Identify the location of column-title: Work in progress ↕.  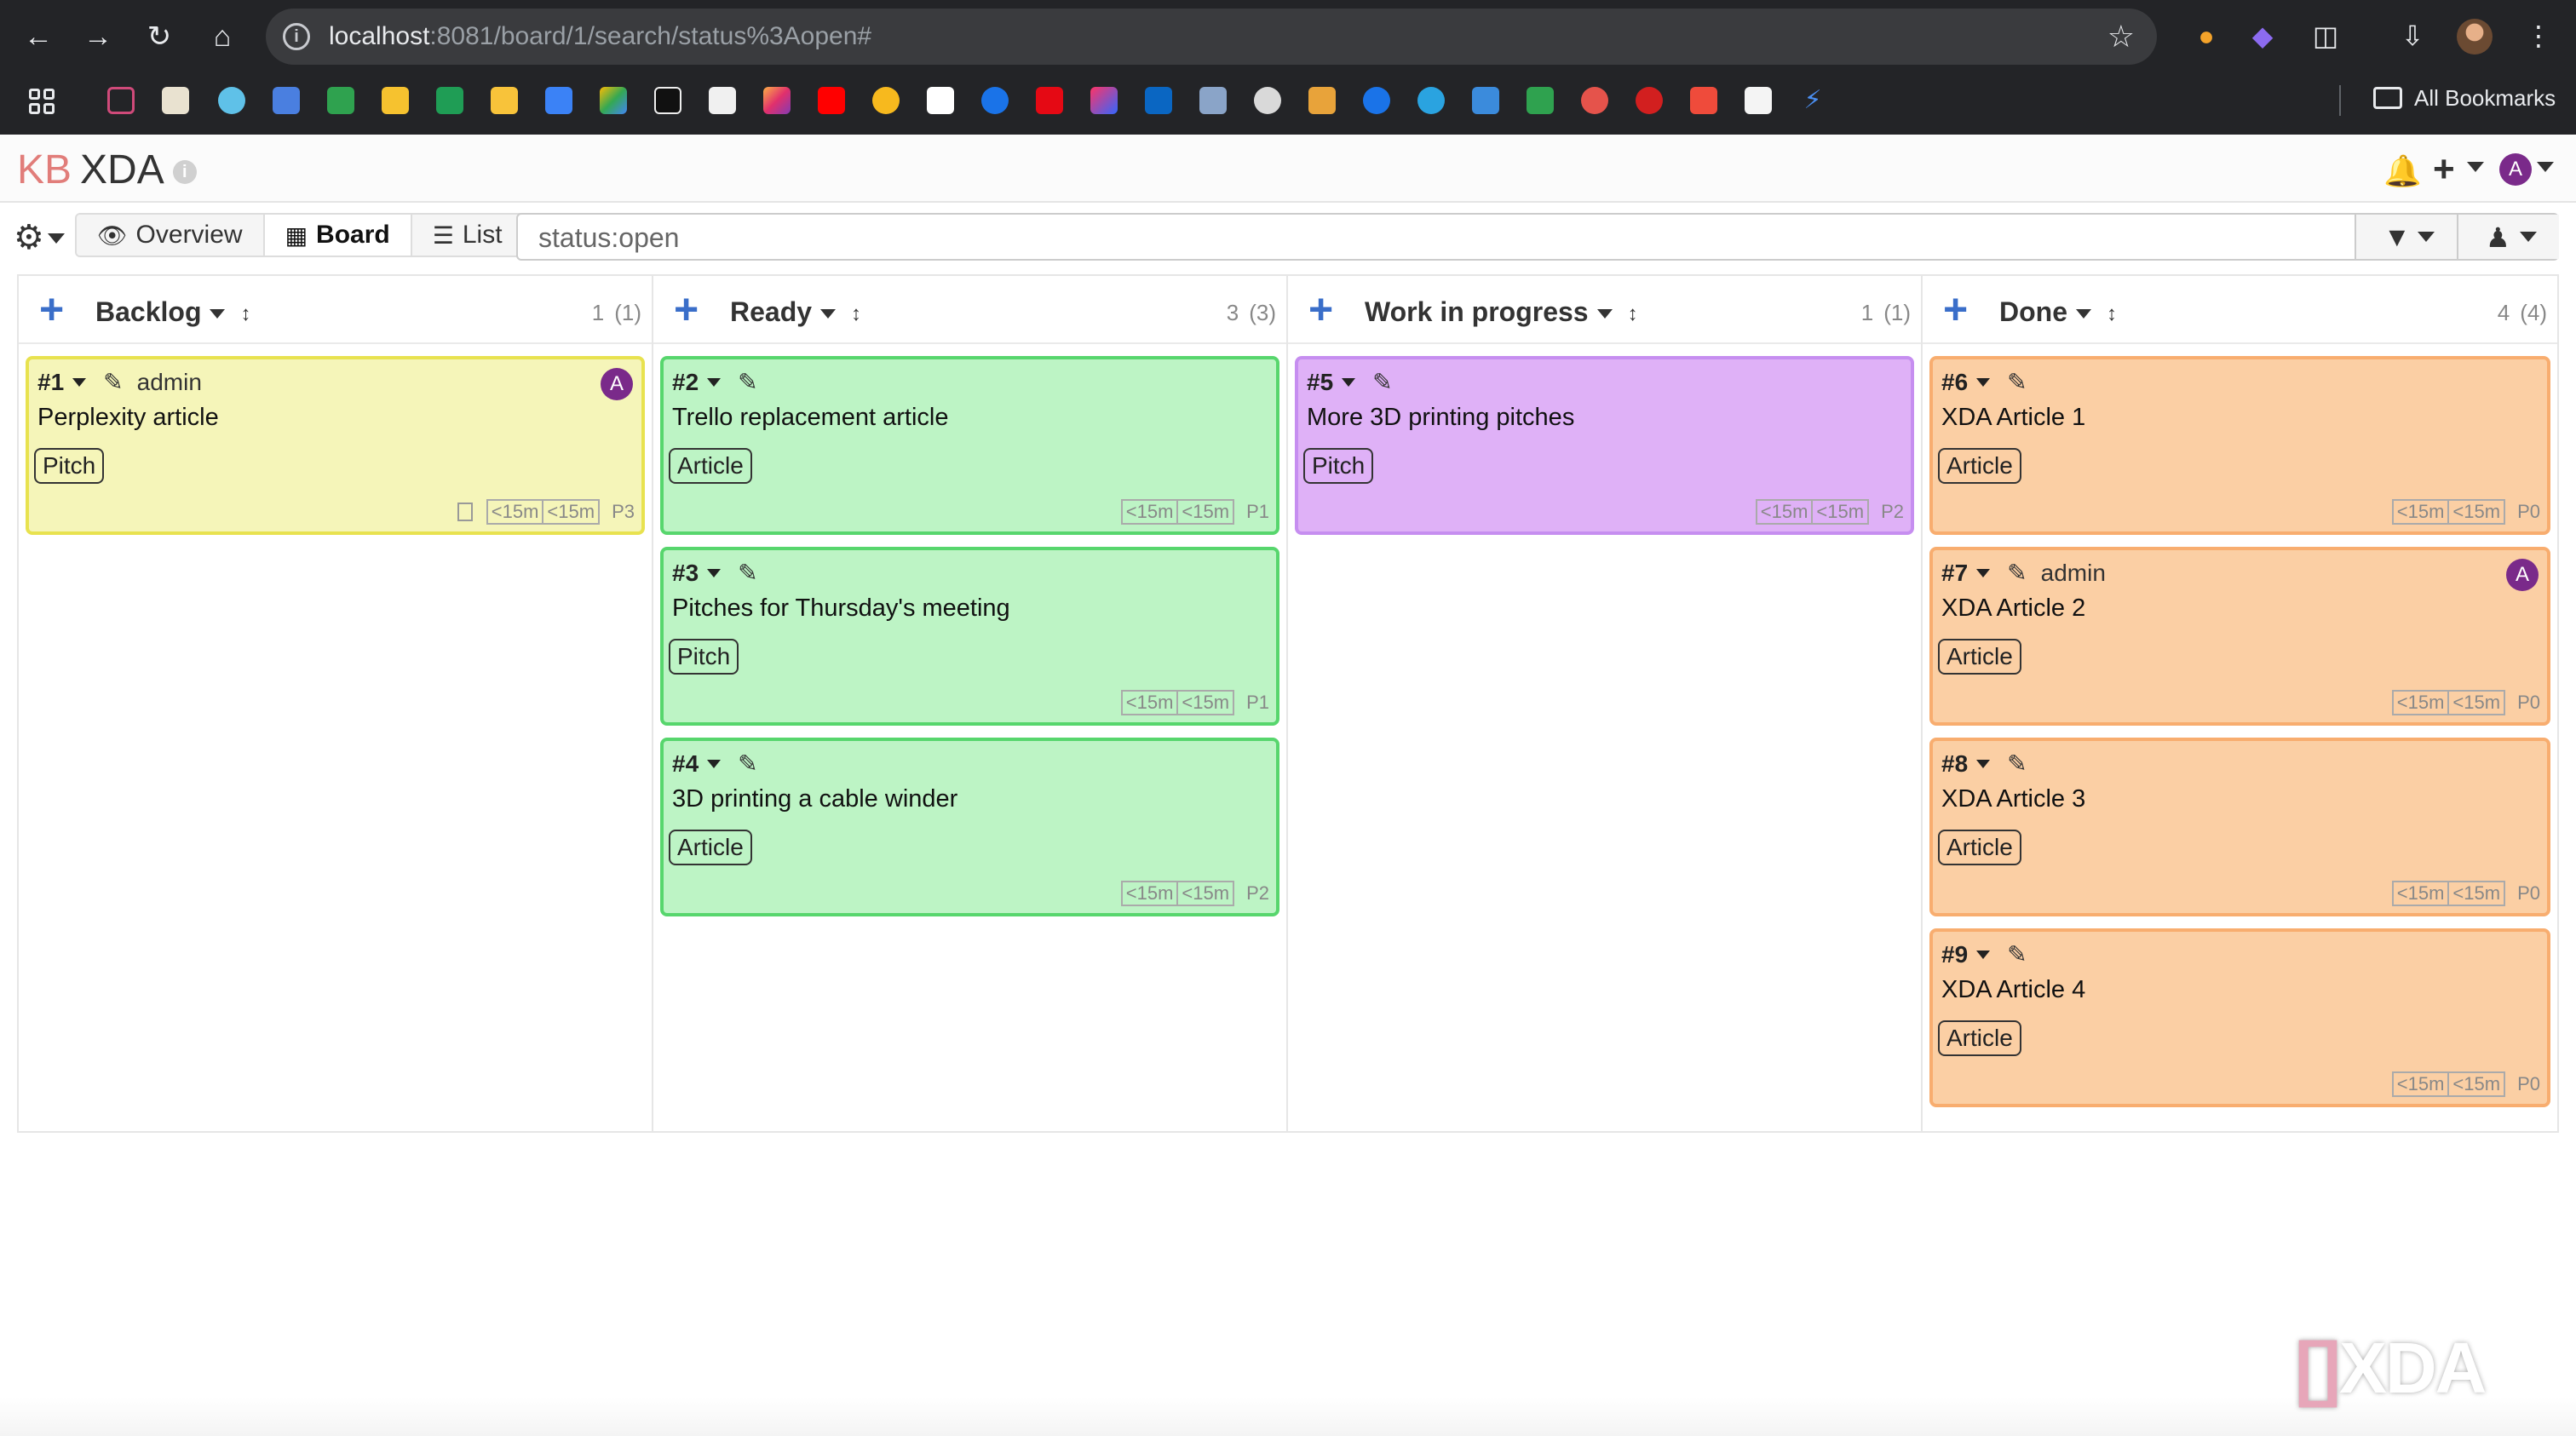
(1501, 312).